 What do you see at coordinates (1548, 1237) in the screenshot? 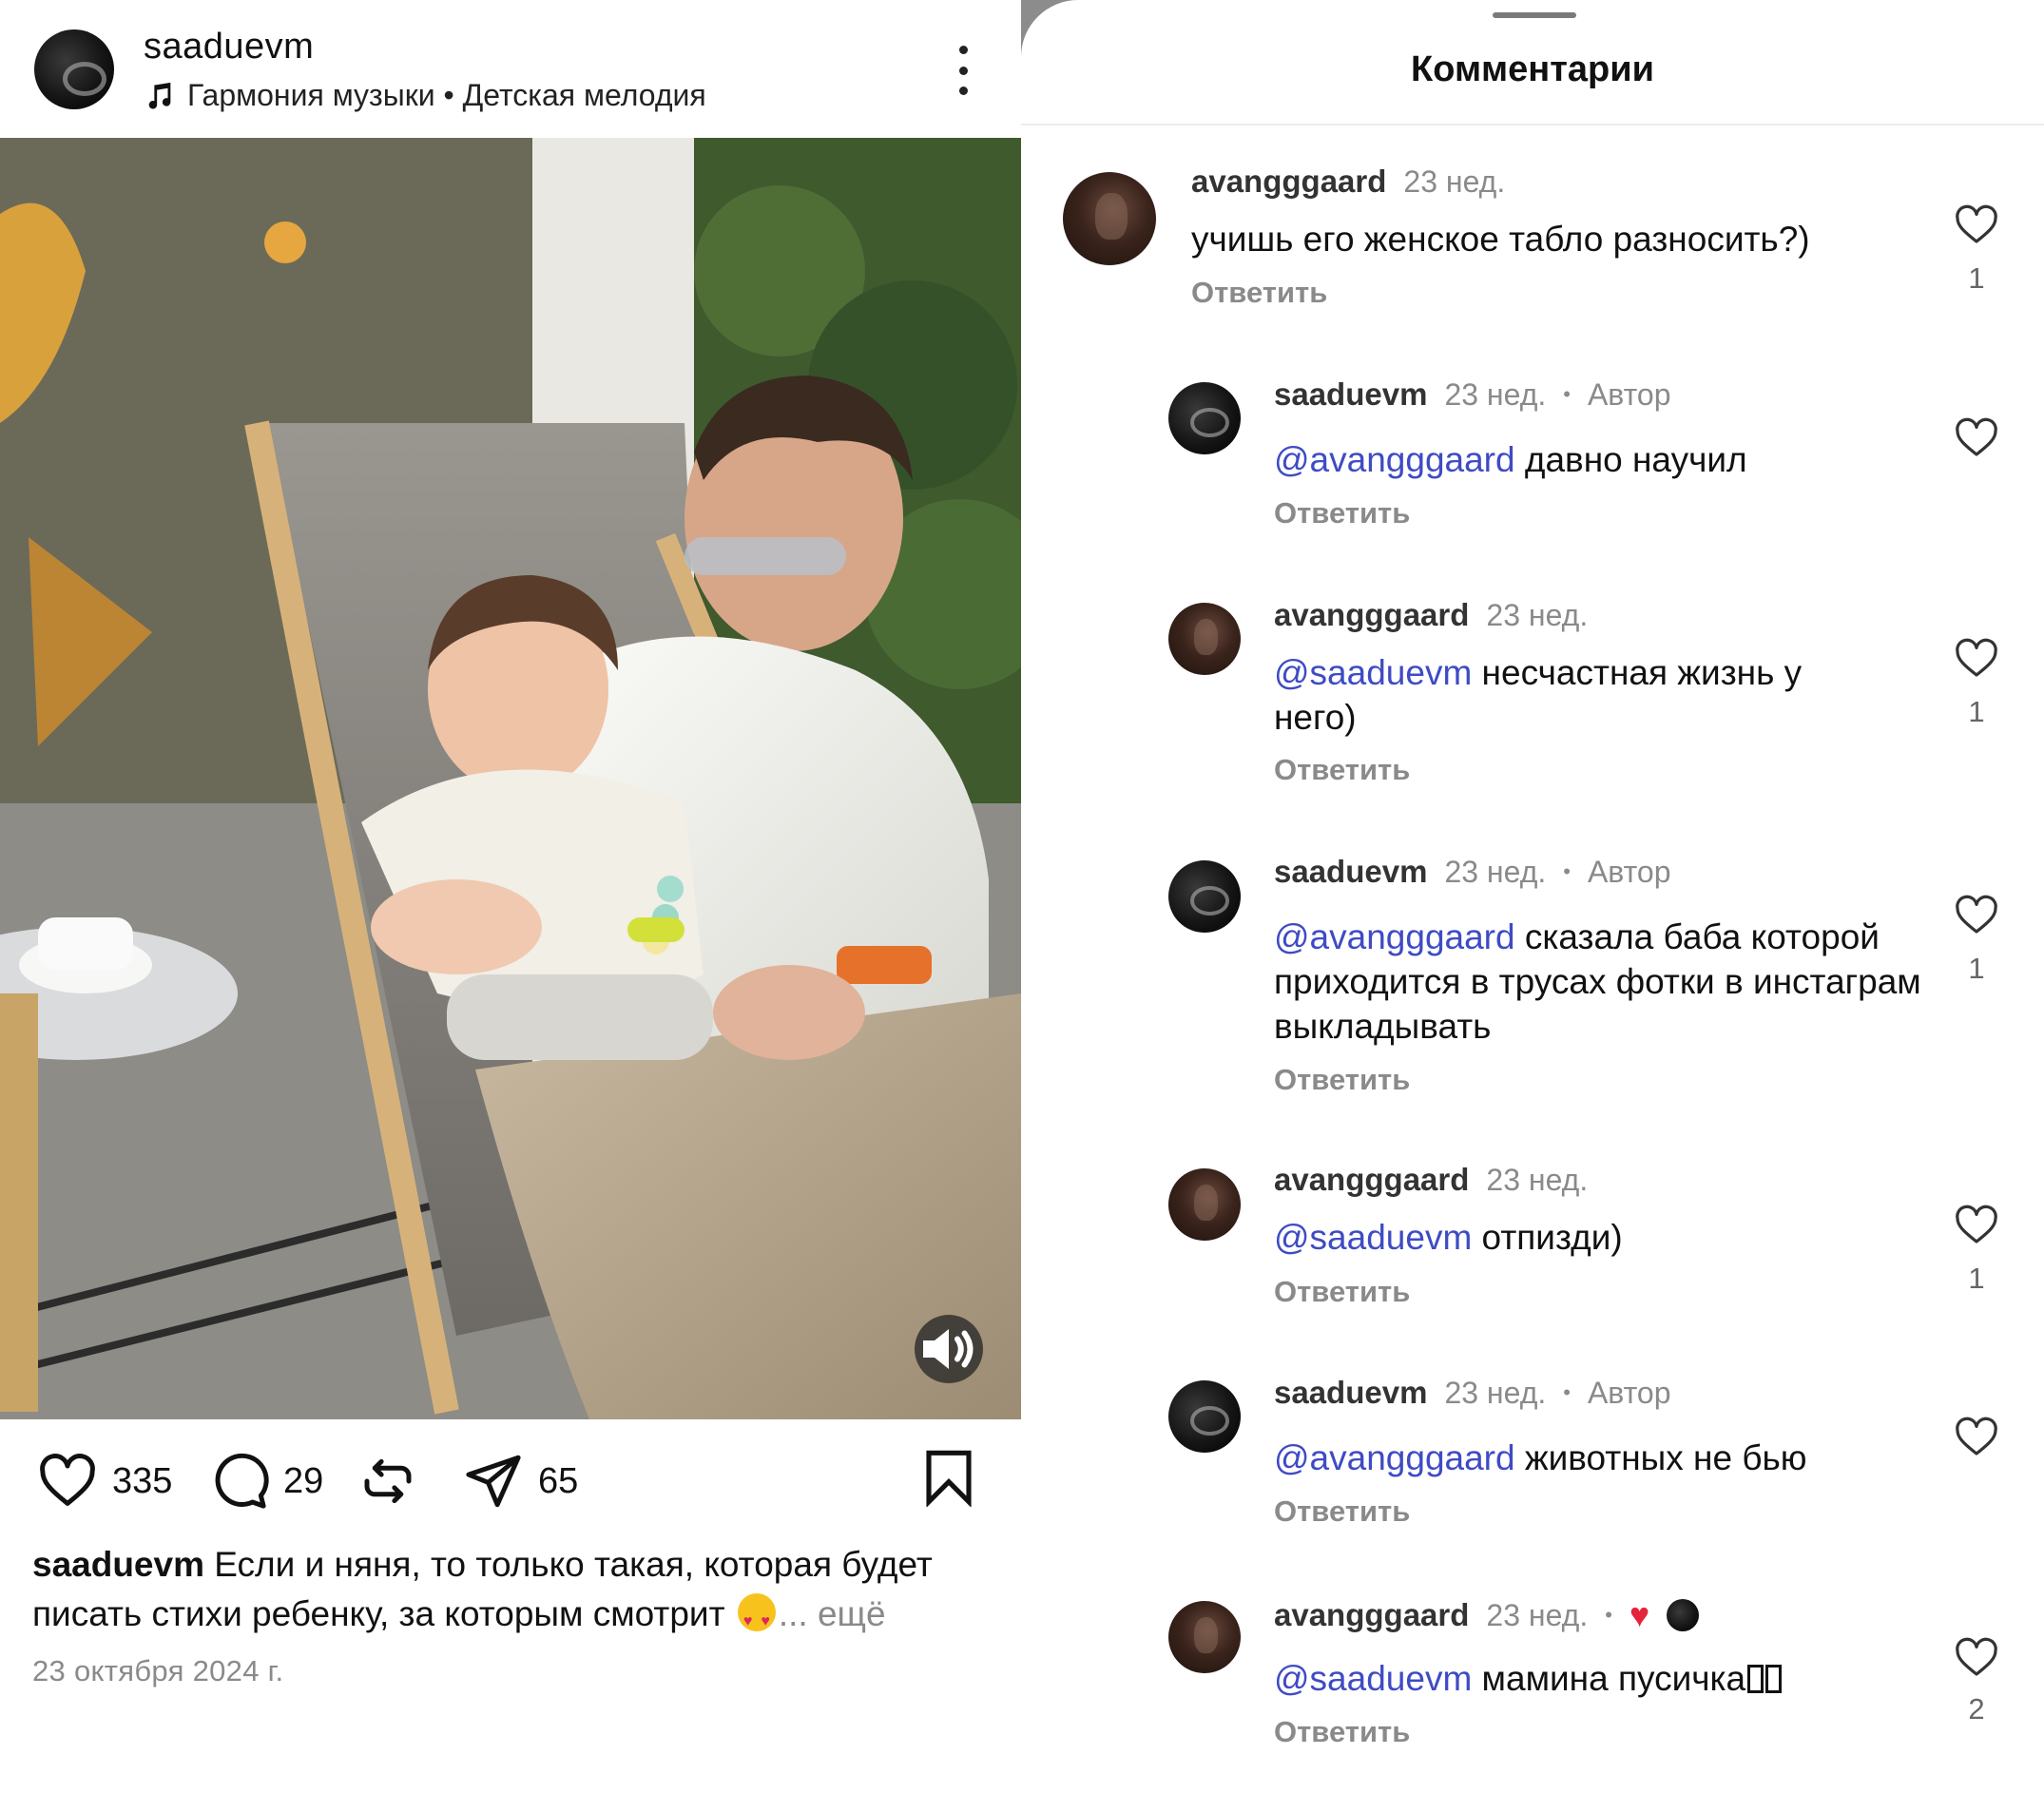
I see `comment-body: отпизди)` at bounding box center [1548, 1237].